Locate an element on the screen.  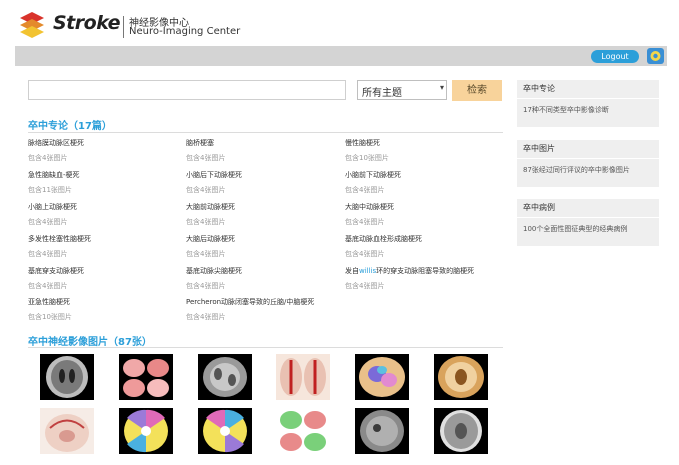
settings-button is located at coordinates (655, 56).